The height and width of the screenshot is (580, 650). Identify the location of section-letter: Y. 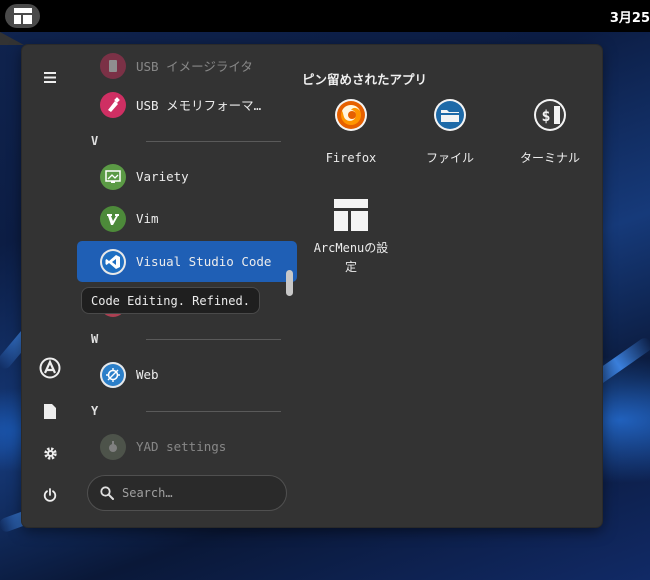
(95, 411).